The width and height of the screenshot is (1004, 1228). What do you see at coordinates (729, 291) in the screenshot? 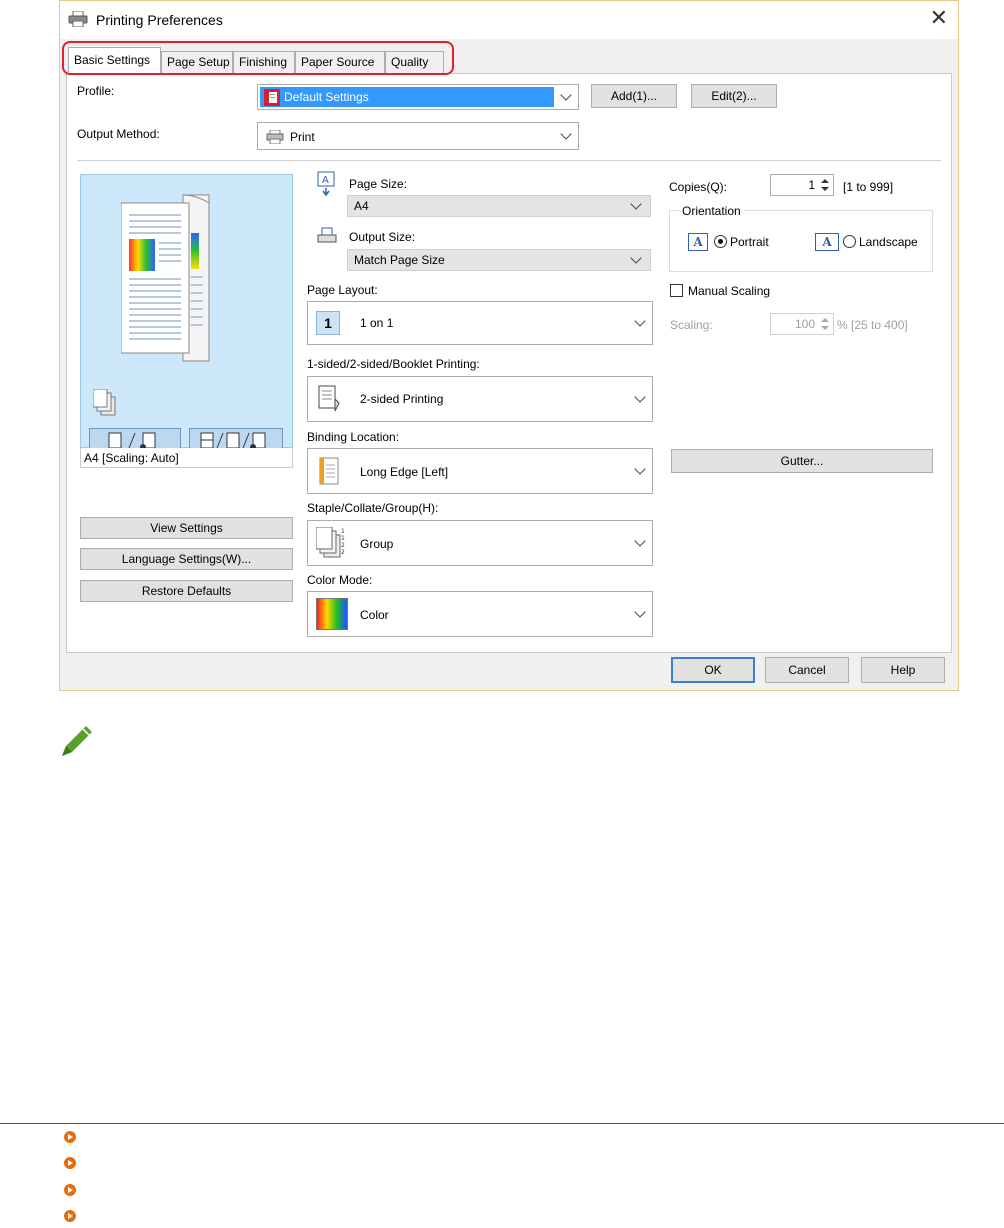
I see `manual-scaling-label: Manual Scaling` at bounding box center [729, 291].